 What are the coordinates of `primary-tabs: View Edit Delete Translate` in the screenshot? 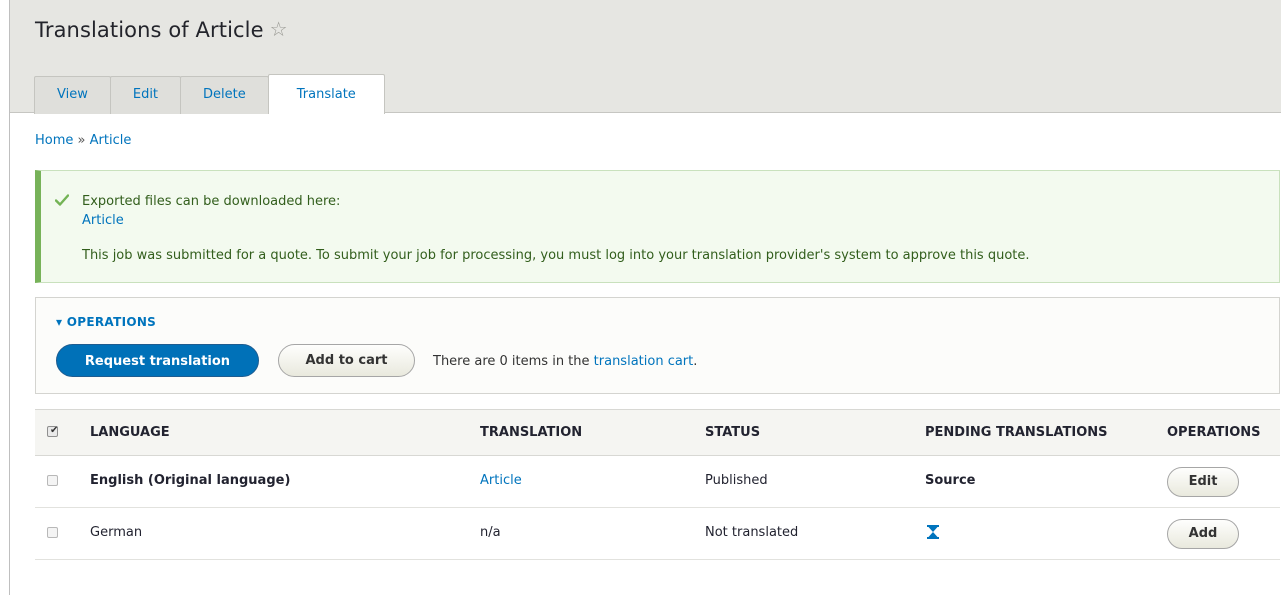 It's located at (209, 94).